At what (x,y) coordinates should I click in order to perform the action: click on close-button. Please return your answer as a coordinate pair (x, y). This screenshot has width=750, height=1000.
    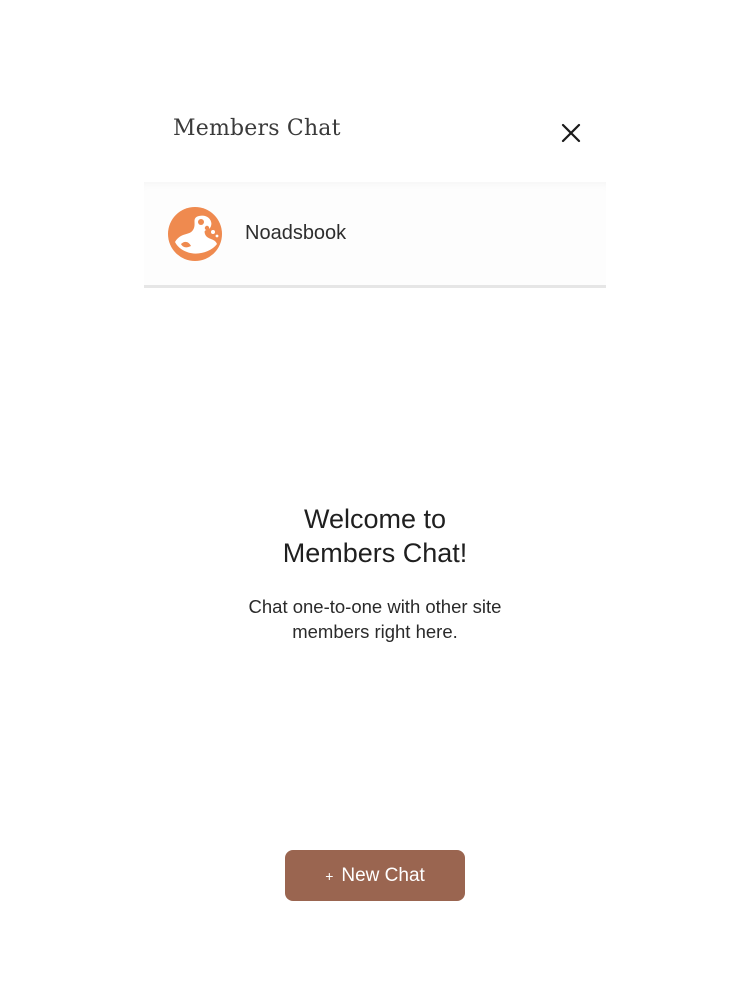
    Looking at the image, I should click on (571, 133).